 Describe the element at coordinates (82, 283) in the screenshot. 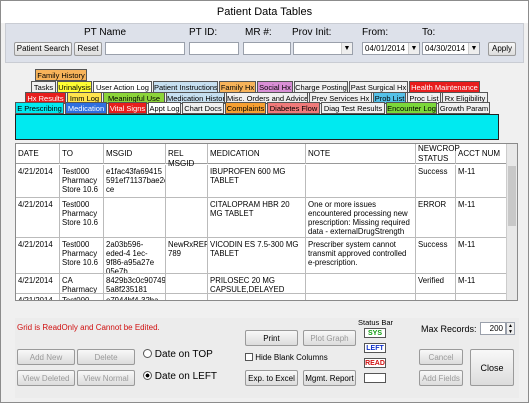

I see `cell-to: CA Pharmacy Store 10.6` at that location.